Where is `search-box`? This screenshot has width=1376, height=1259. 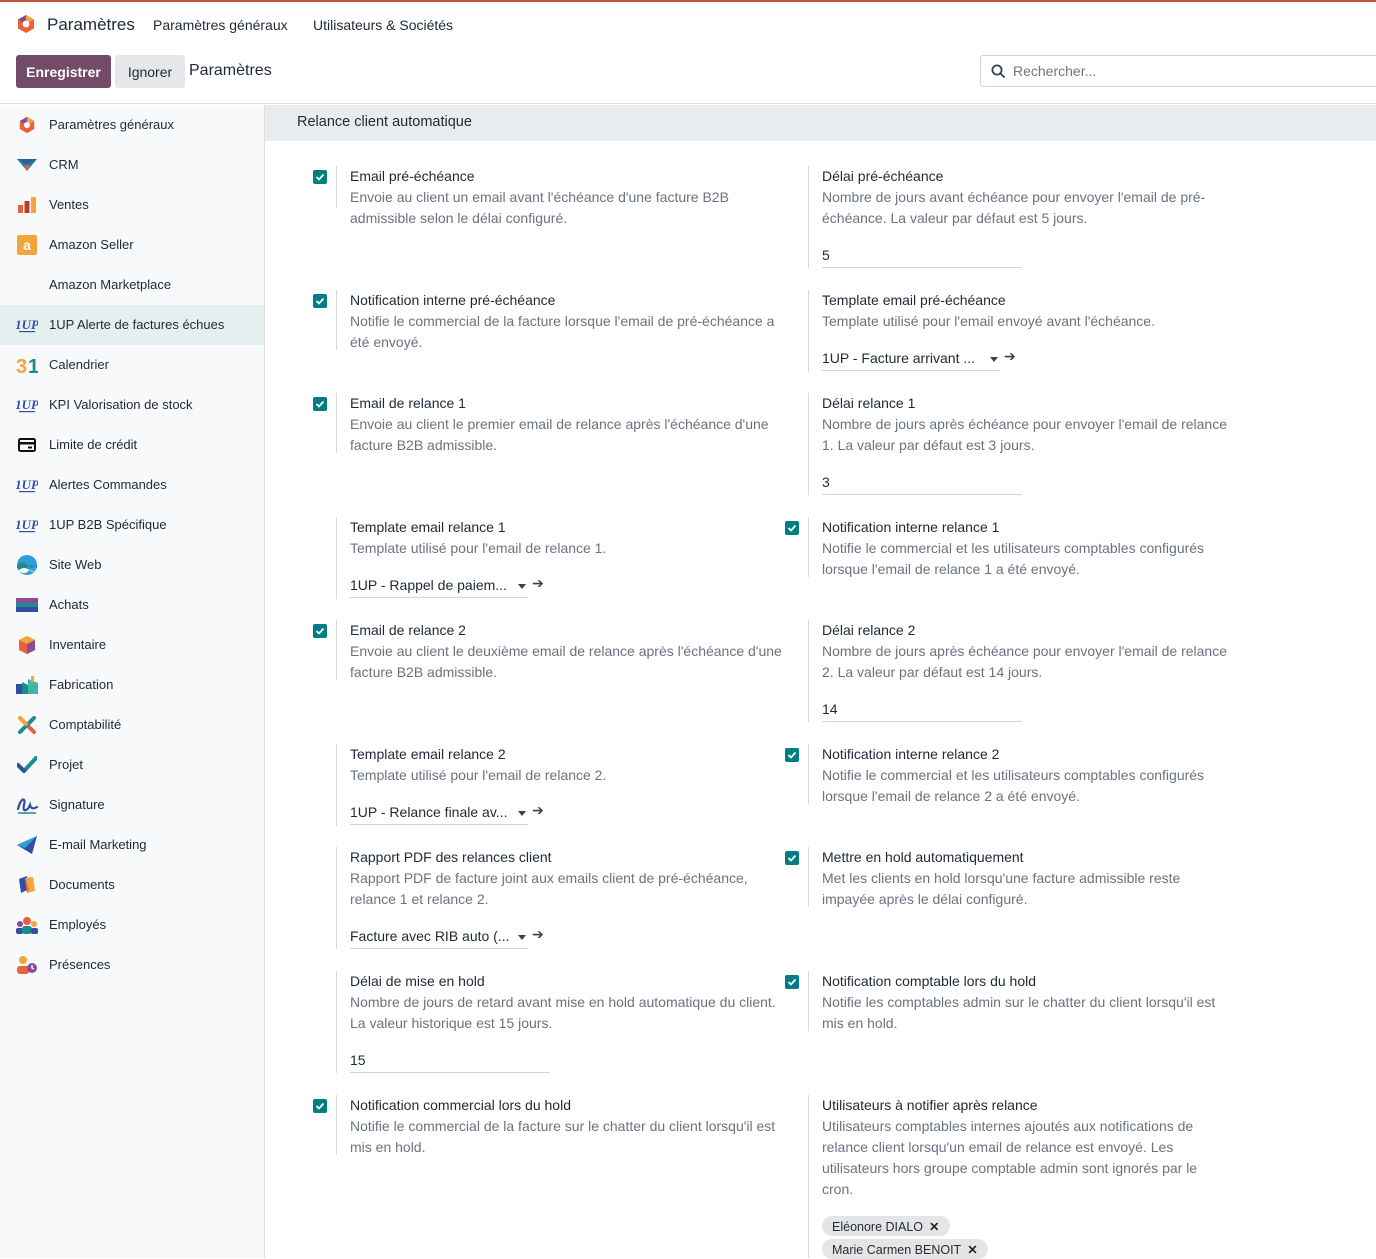 search-box is located at coordinates (1178, 71).